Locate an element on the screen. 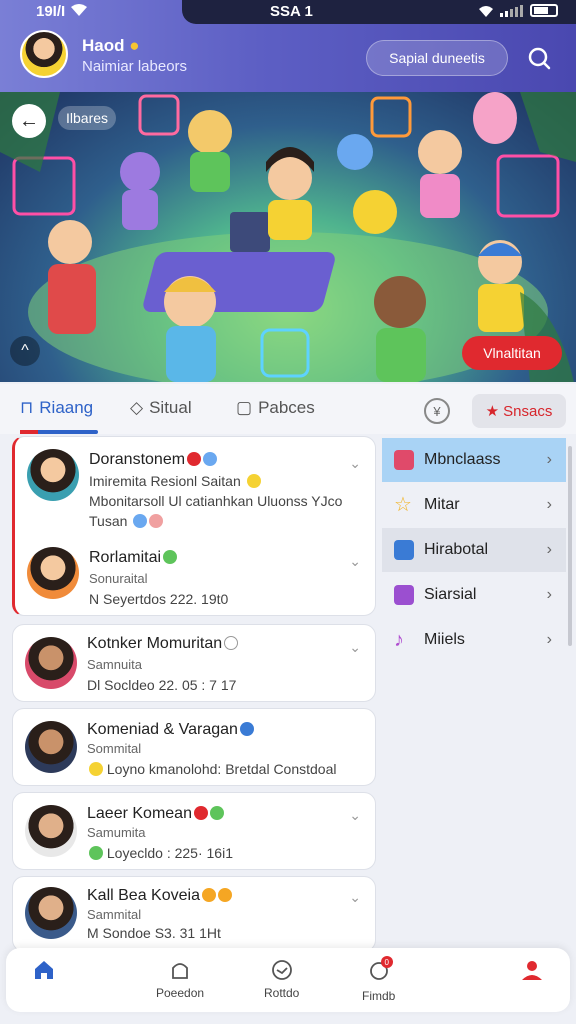 The image size is (576, 1024). tab-situal: ◇ Situal is located at coordinates (161, 408).